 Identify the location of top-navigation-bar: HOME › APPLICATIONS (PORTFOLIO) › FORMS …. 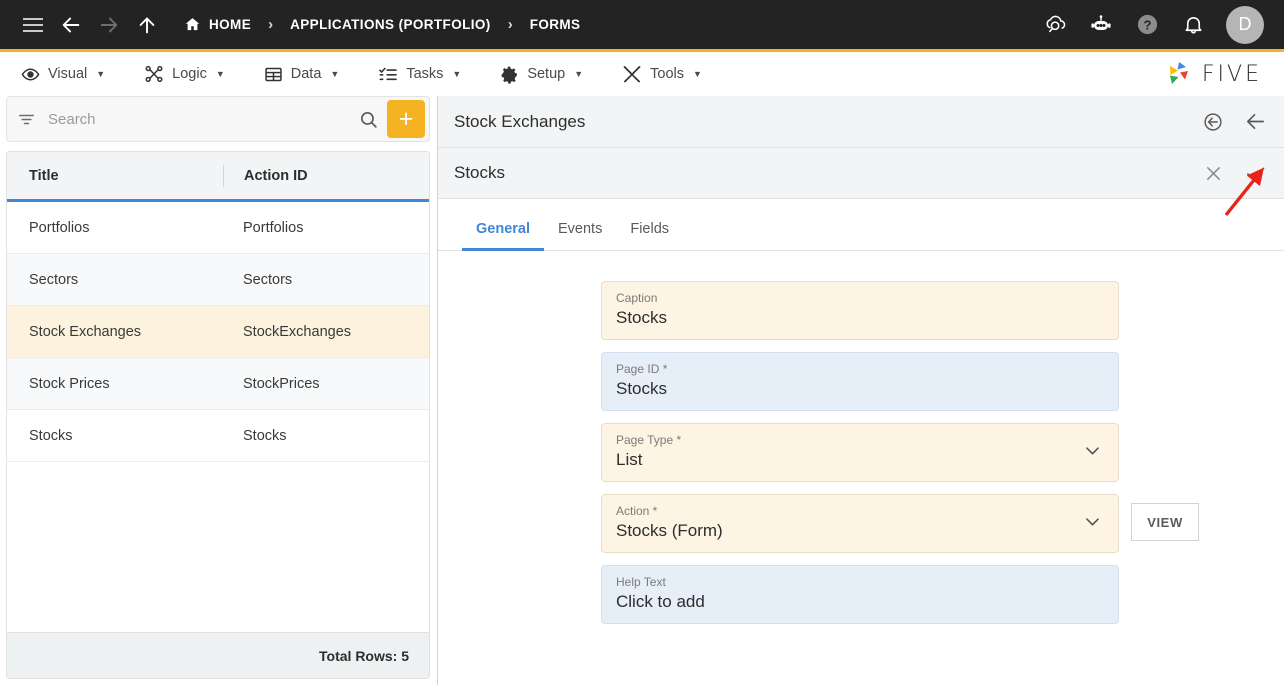
(642, 26).